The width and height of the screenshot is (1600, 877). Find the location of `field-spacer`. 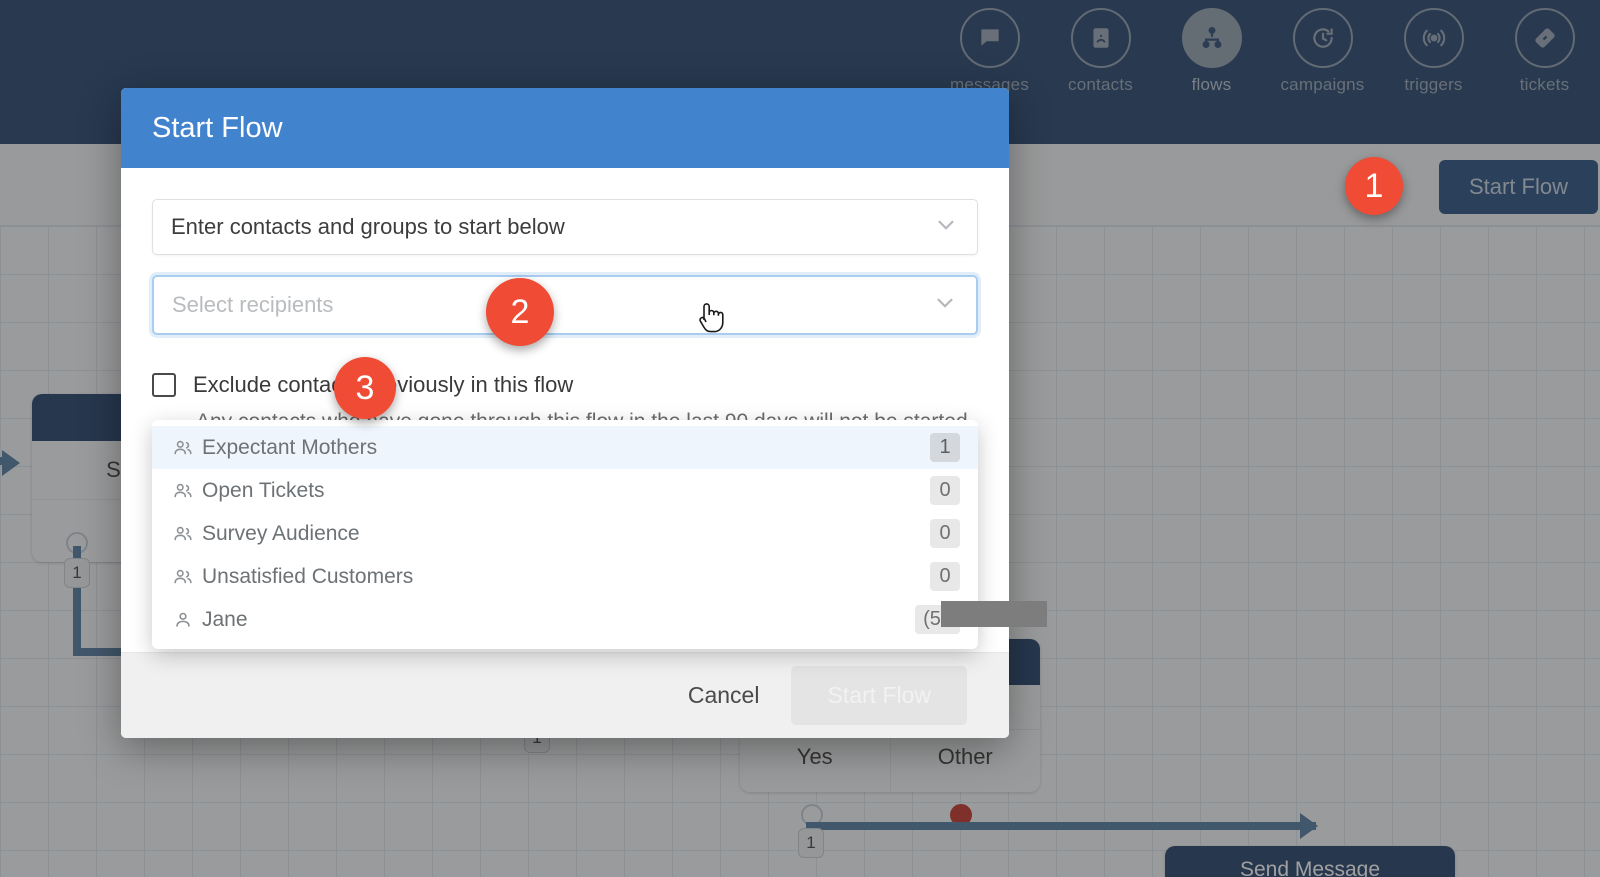

field-spacer is located at coordinates (565, 265).